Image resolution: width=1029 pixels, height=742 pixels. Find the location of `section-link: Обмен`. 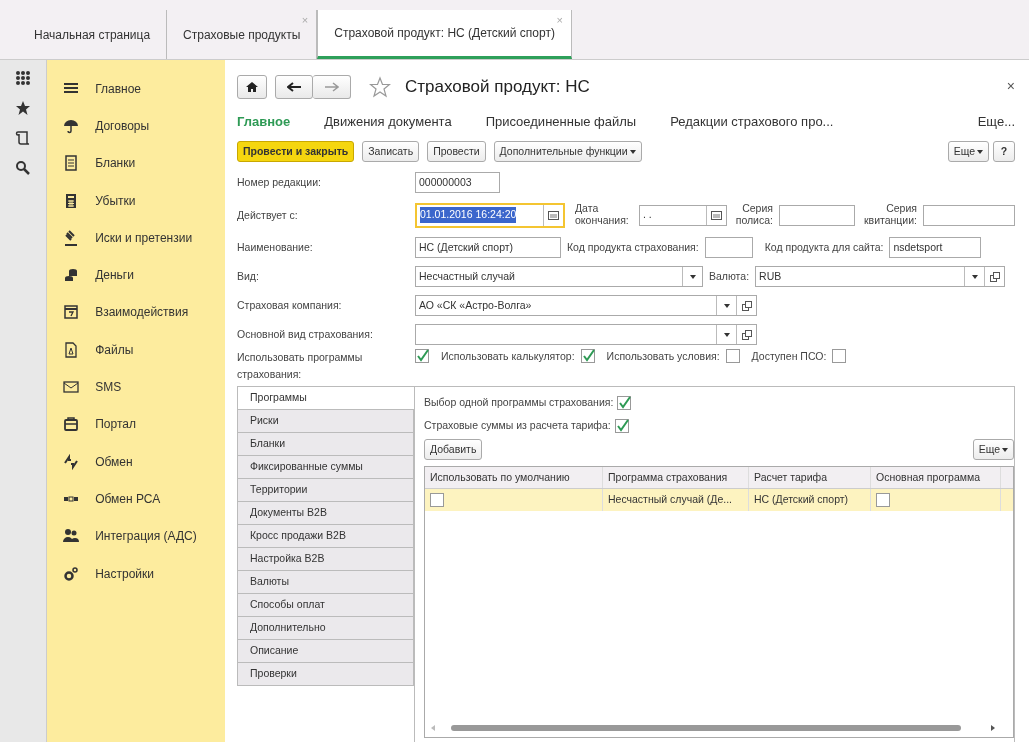

section-link: Обмен is located at coordinates (114, 461).